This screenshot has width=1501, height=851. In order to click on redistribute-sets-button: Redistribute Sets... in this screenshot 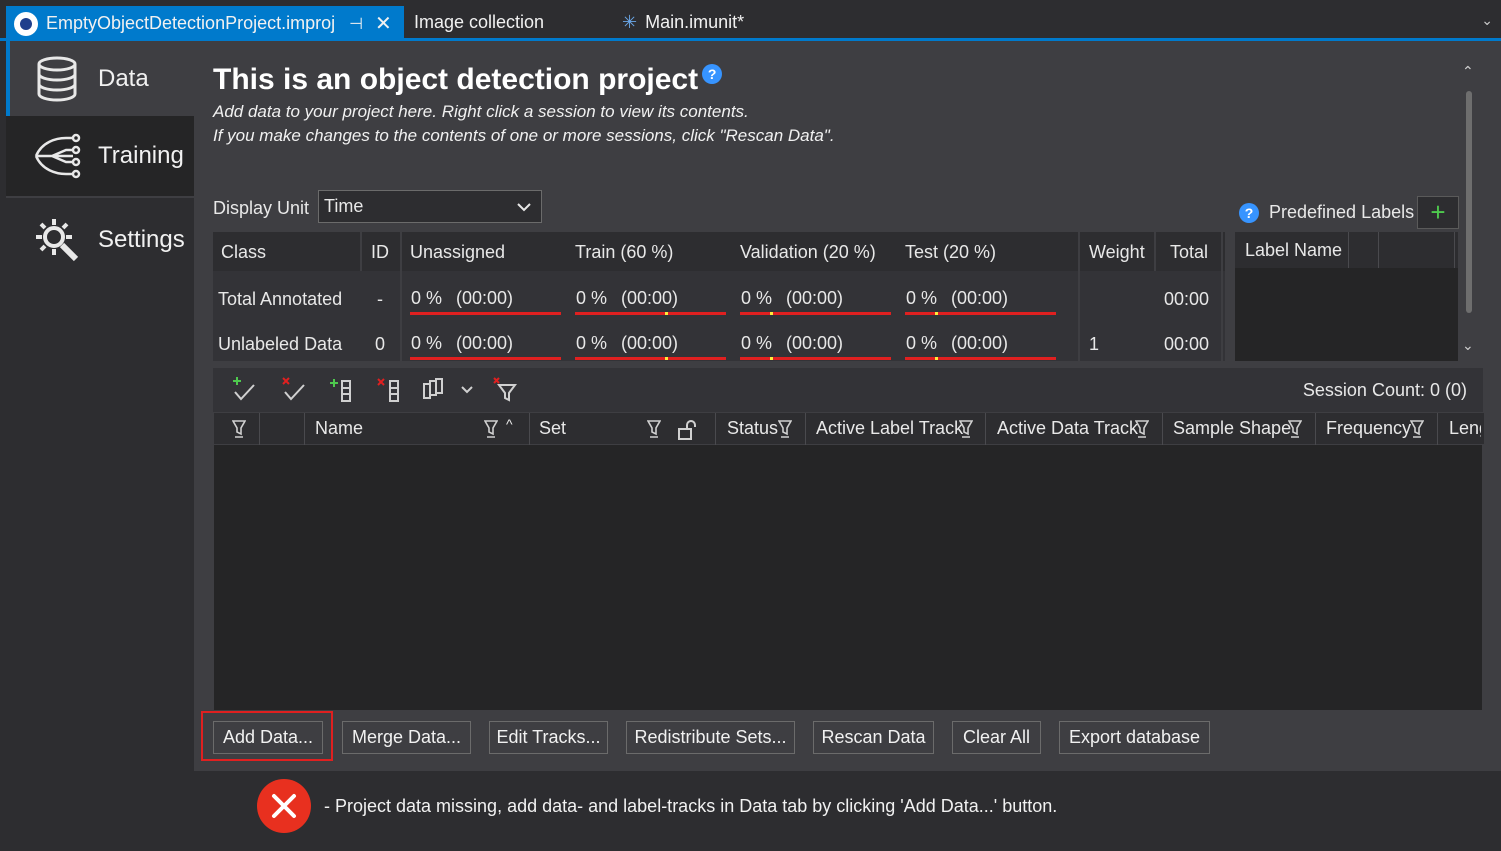, I will do `click(710, 737)`.